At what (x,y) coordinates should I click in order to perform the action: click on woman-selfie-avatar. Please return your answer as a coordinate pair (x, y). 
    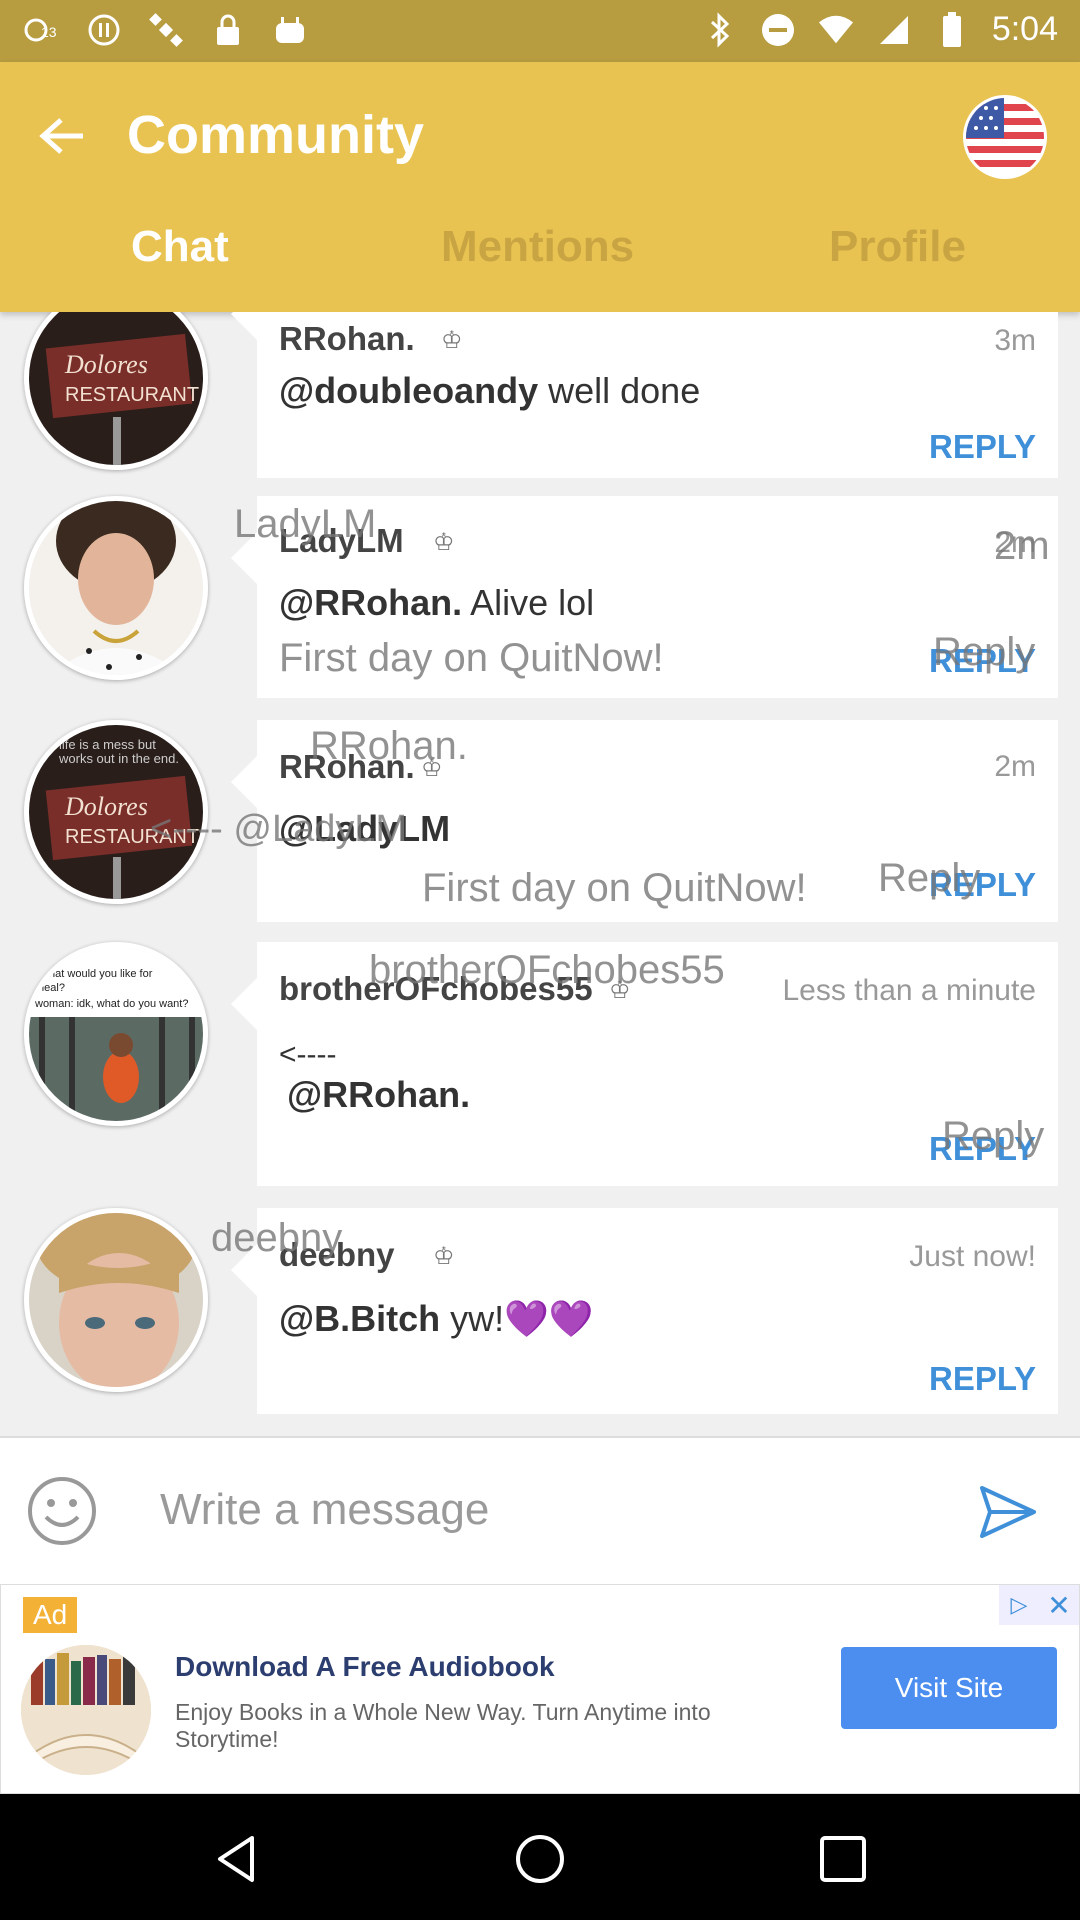
    Looking at the image, I should click on (116, 1300).